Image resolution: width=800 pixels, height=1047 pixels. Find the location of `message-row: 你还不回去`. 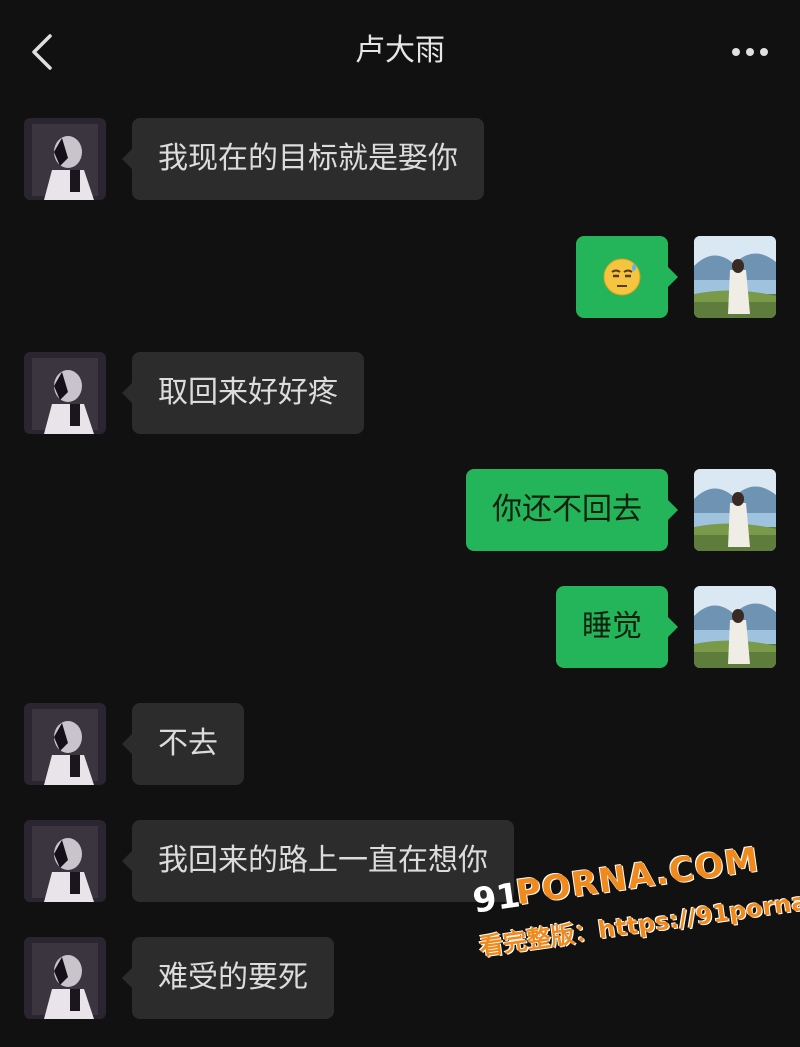

message-row: 你还不回去 is located at coordinates (400, 511).